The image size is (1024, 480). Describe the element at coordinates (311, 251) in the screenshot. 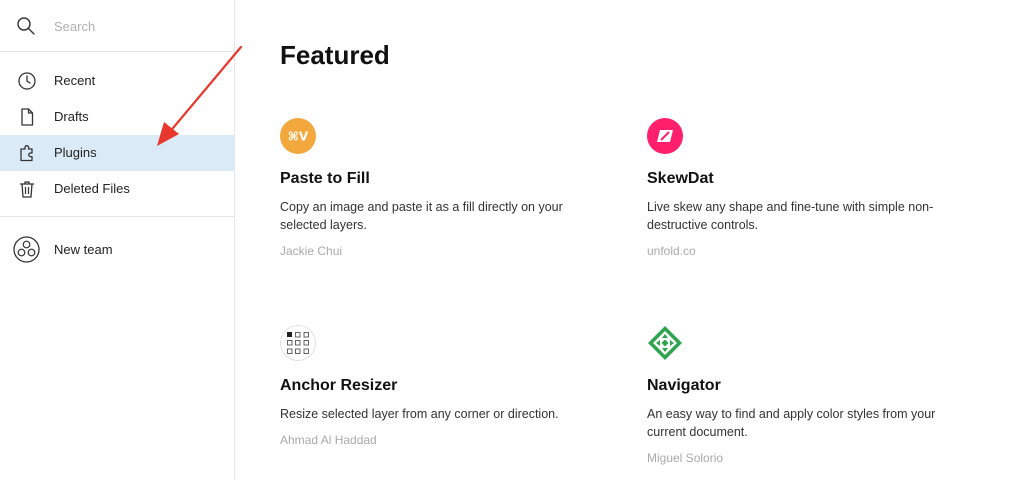

I see `plugin-author: Jackie Chui` at that location.